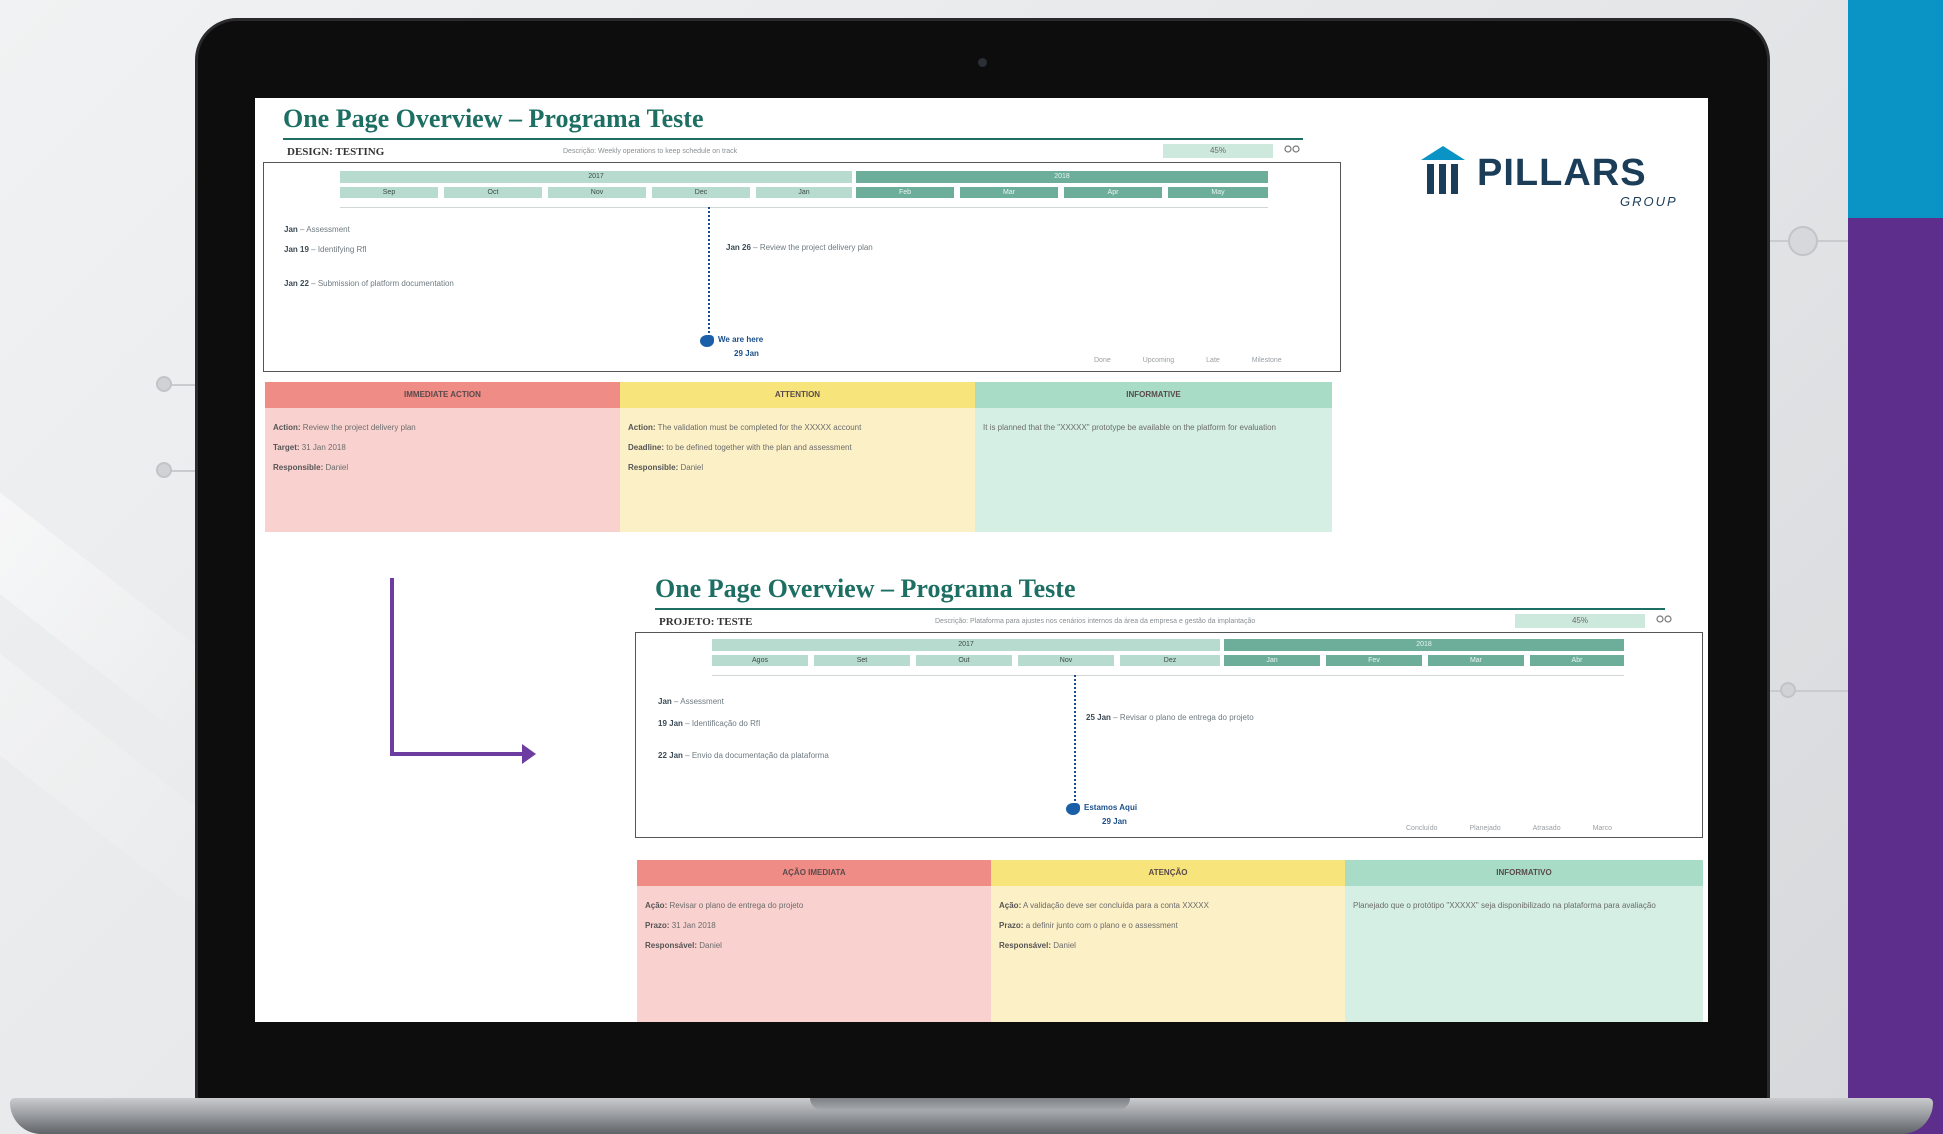 The width and height of the screenshot is (1943, 1134). I want to click on timeline-event: 19 Jan – Identificação do RfI, so click(709, 723).